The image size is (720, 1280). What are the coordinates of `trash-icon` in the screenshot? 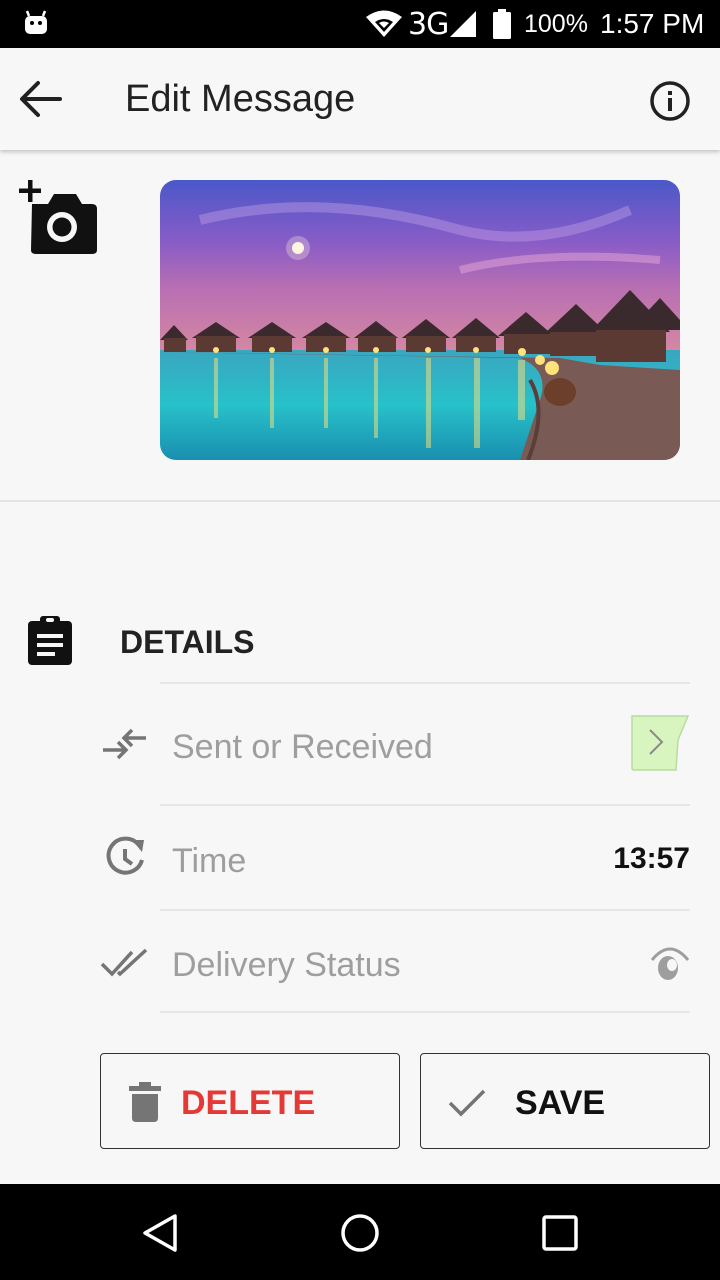 It's located at (145, 1102).